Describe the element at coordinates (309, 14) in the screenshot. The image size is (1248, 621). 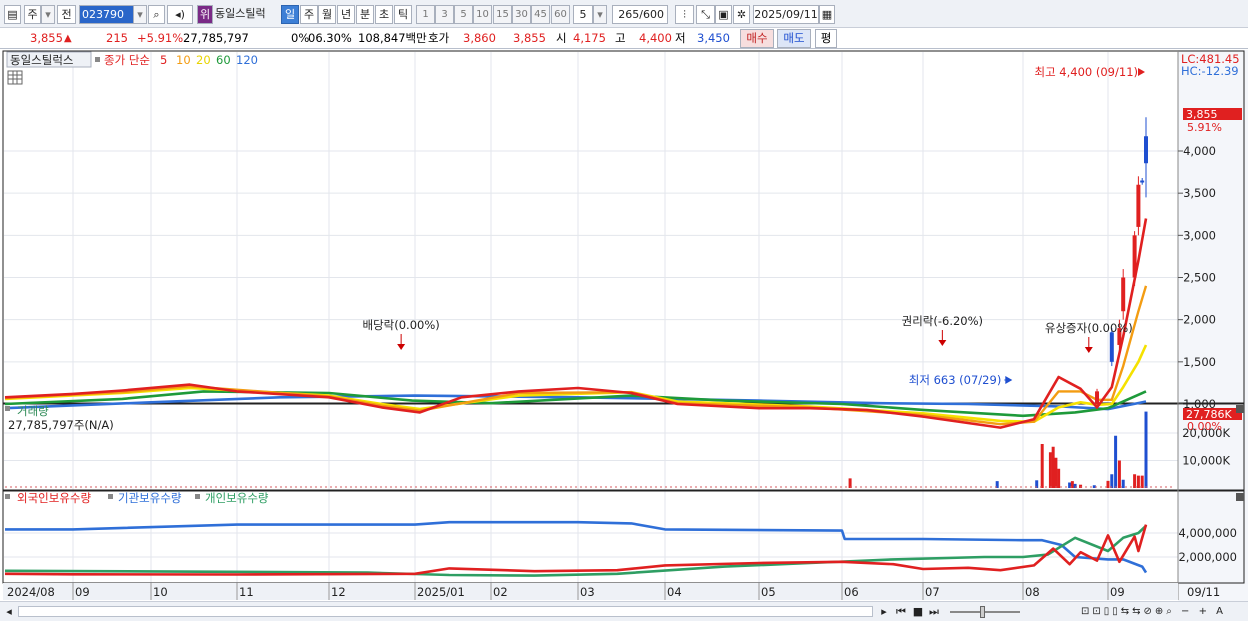
I see `period-tab: 주` at that location.